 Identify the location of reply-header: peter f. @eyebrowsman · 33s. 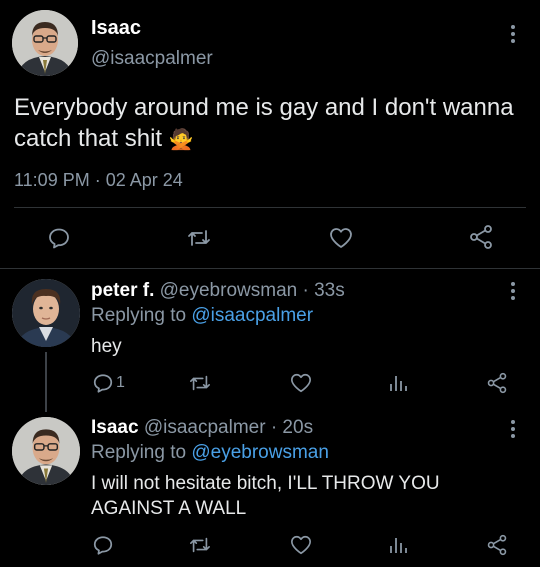
(218, 291).